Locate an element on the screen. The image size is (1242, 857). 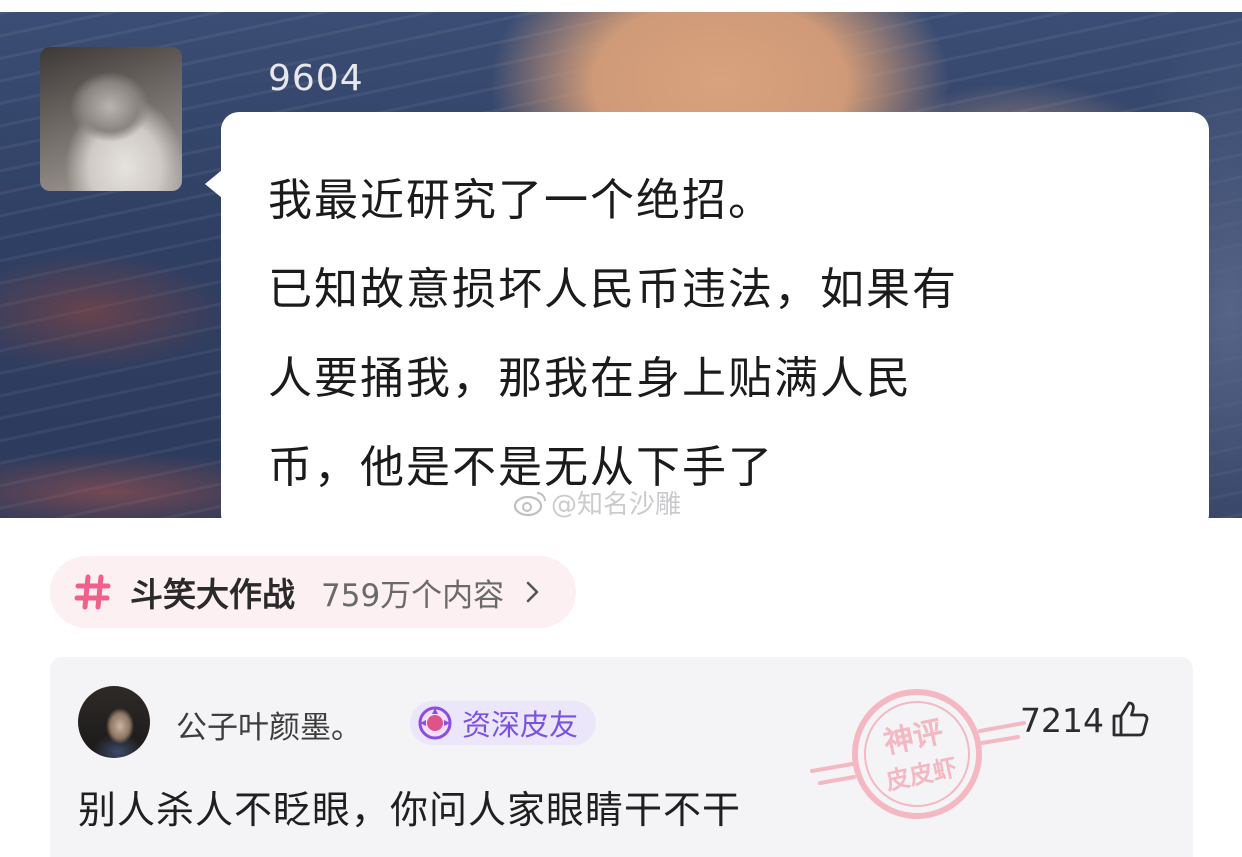
sender-avatar is located at coordinates (111, 119).